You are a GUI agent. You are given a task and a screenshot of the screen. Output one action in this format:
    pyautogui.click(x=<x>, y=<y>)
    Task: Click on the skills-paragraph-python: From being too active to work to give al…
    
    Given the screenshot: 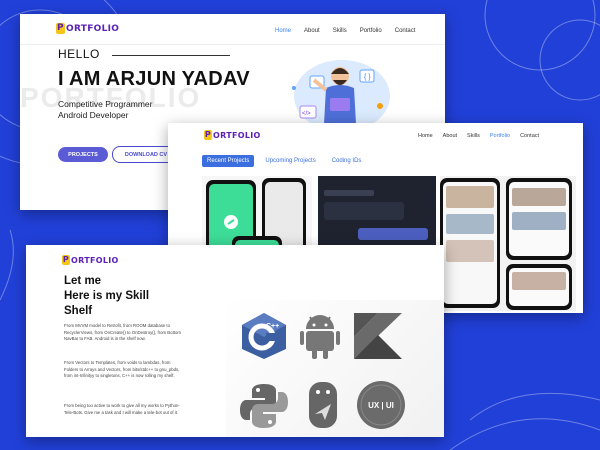 What is the action you would take?
    pyautogui.click(x=122, y=409)
    